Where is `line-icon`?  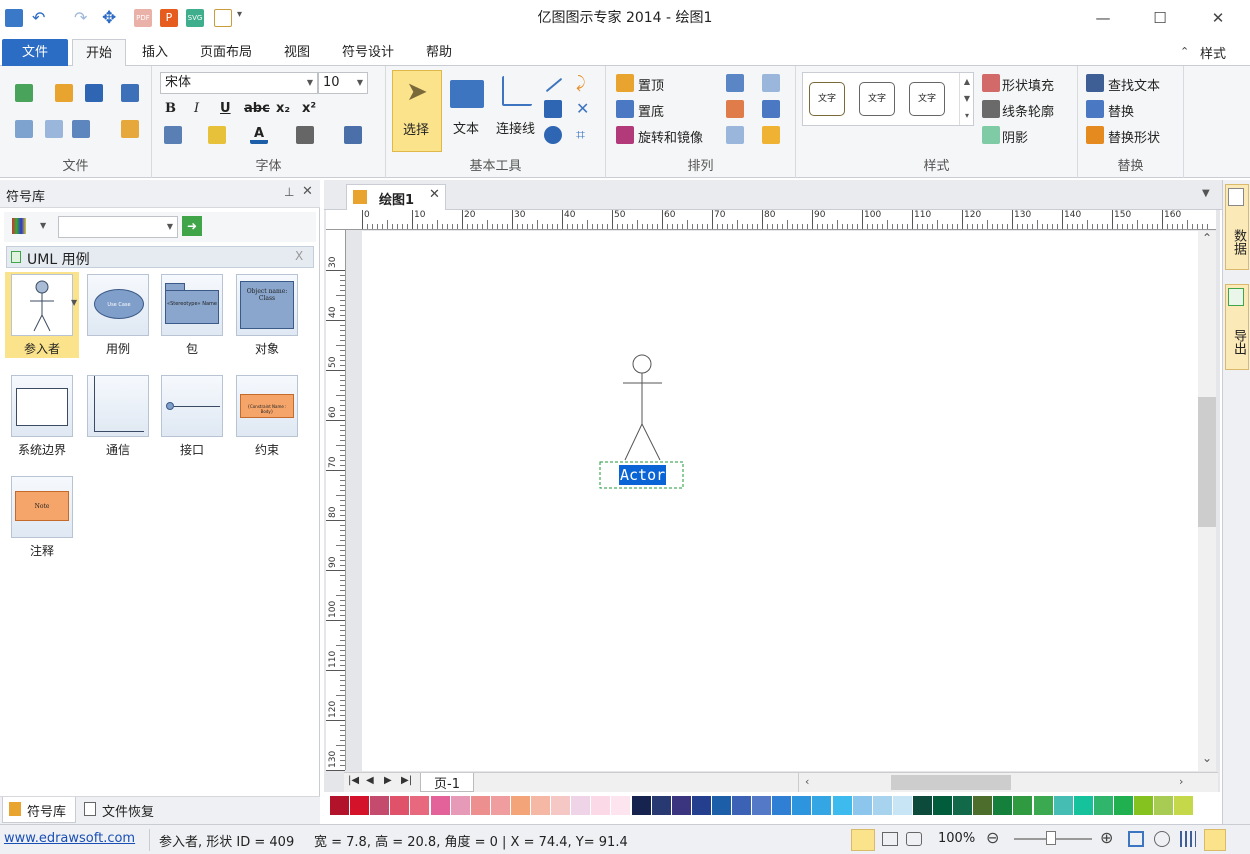
line-icon is located at coordinates (554, 85).